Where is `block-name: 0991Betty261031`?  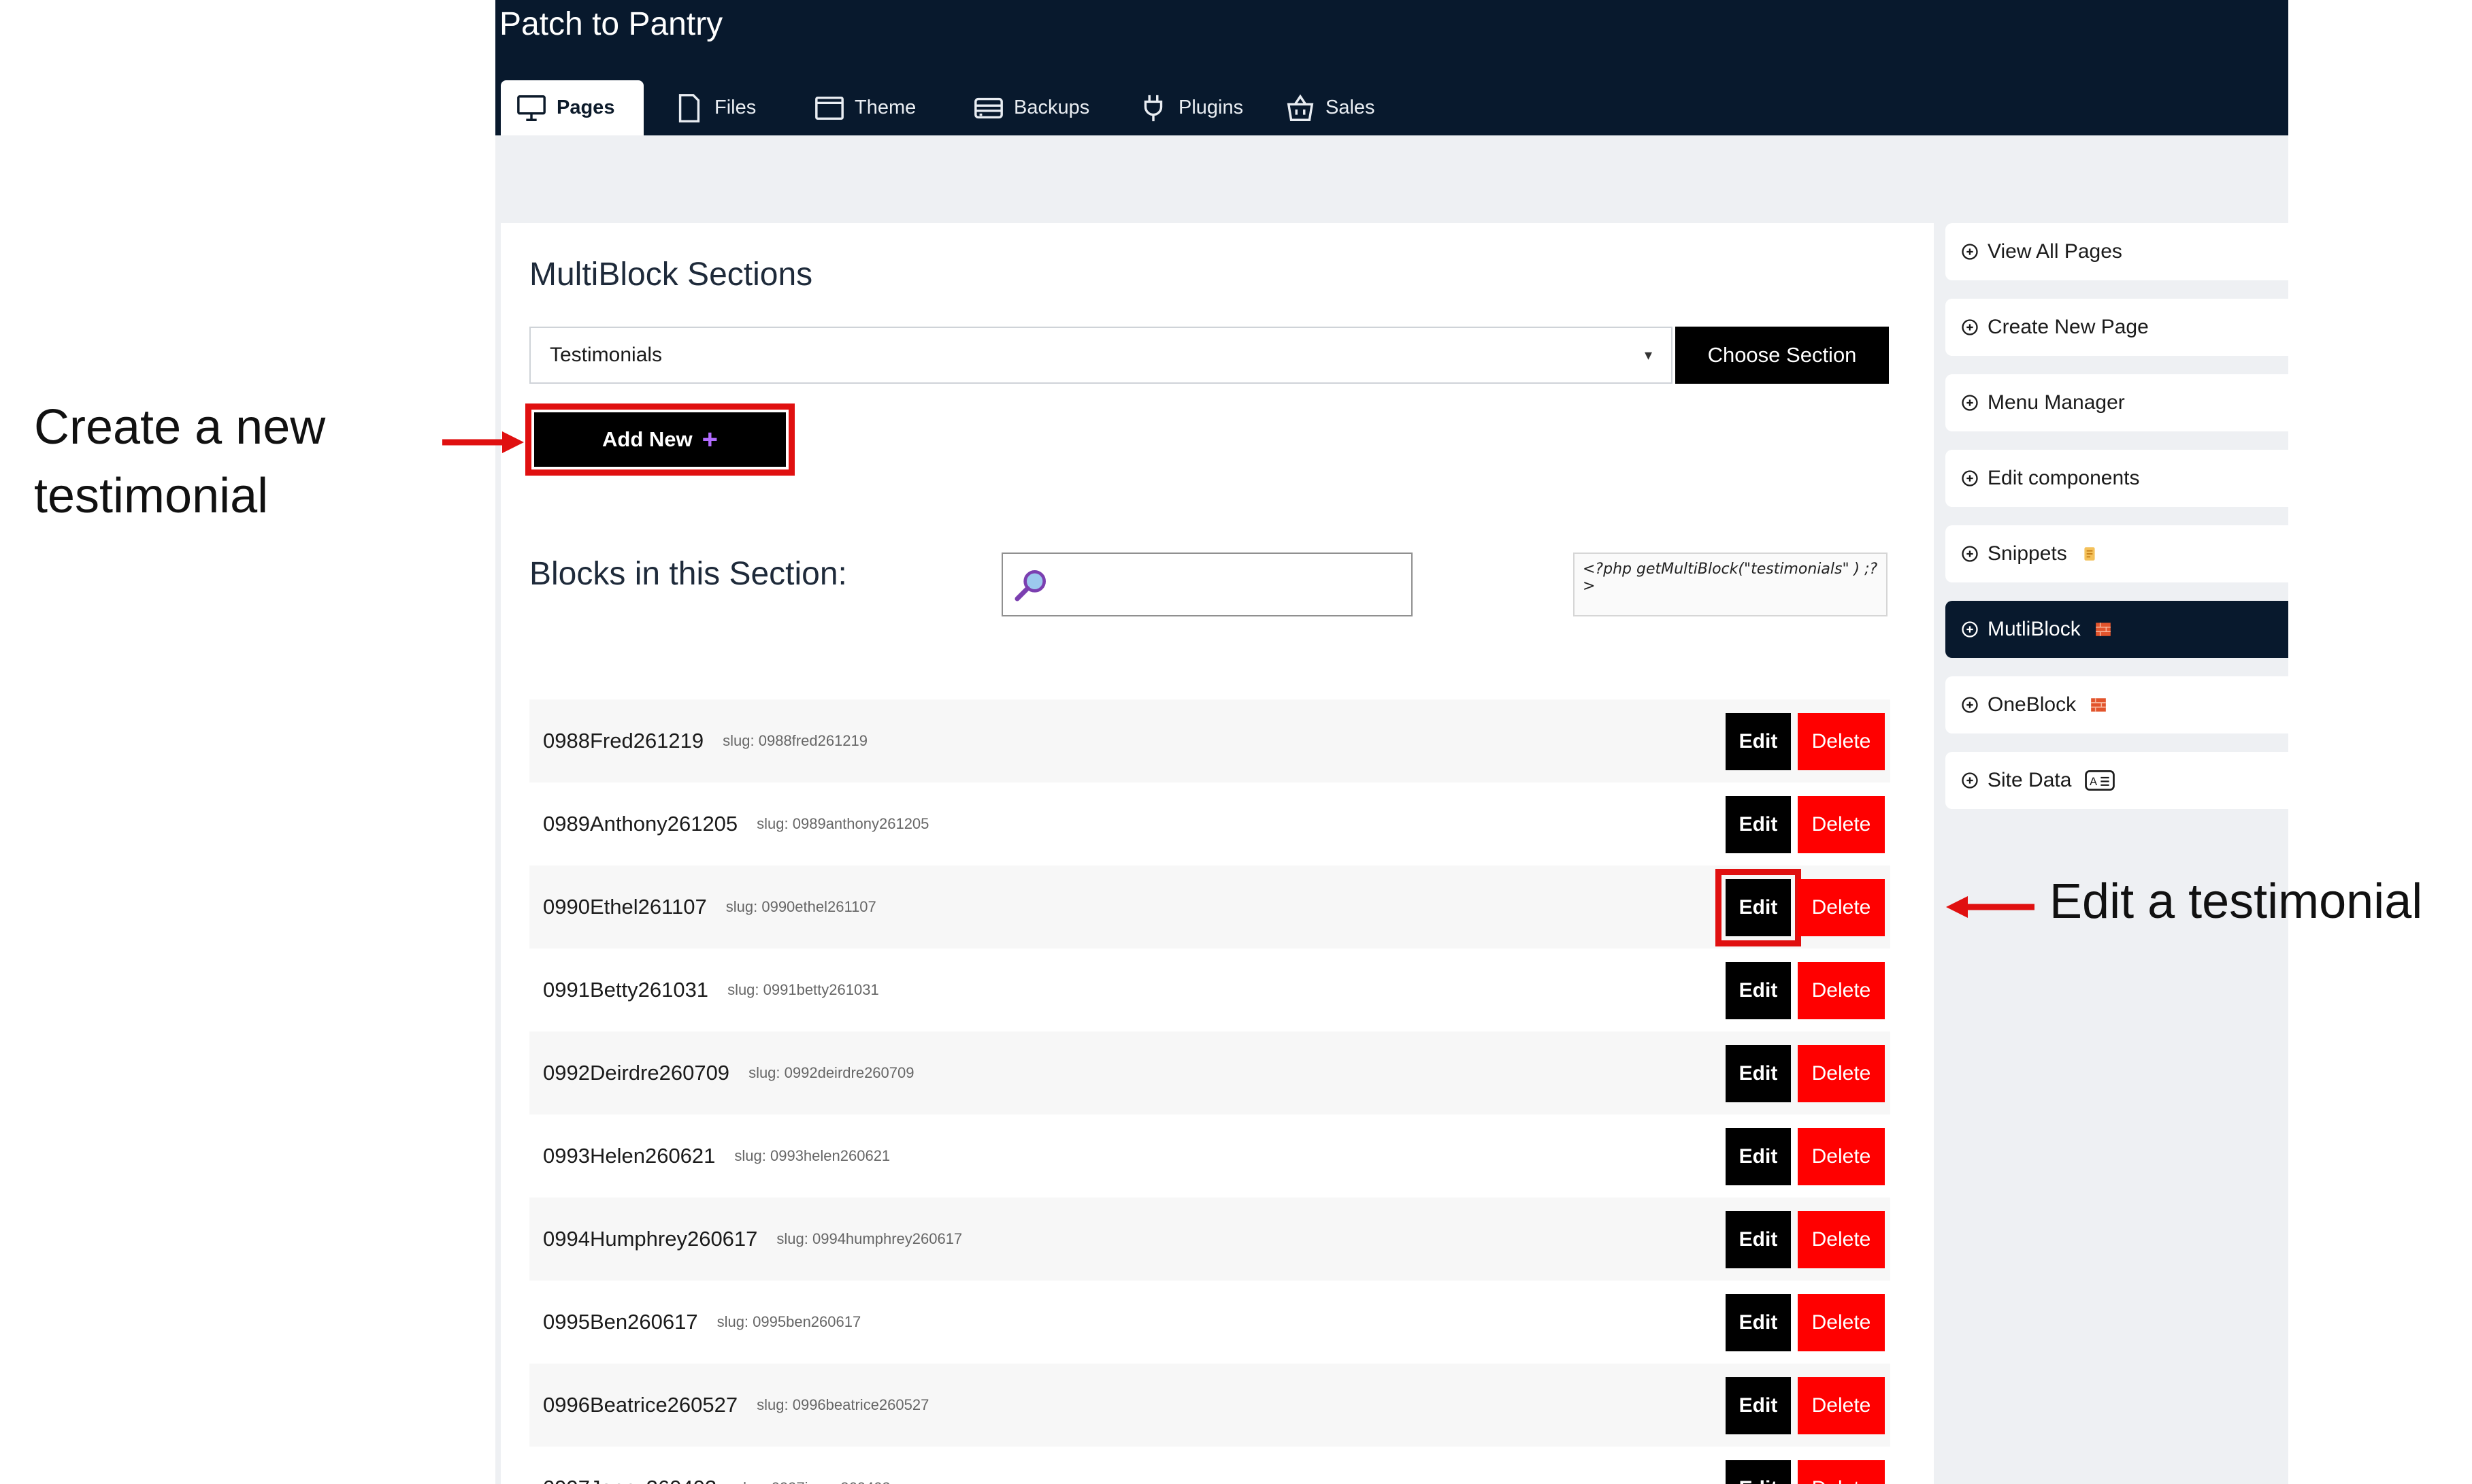
block-name: 0991Betty261031 is located at coordinates (626, 990).